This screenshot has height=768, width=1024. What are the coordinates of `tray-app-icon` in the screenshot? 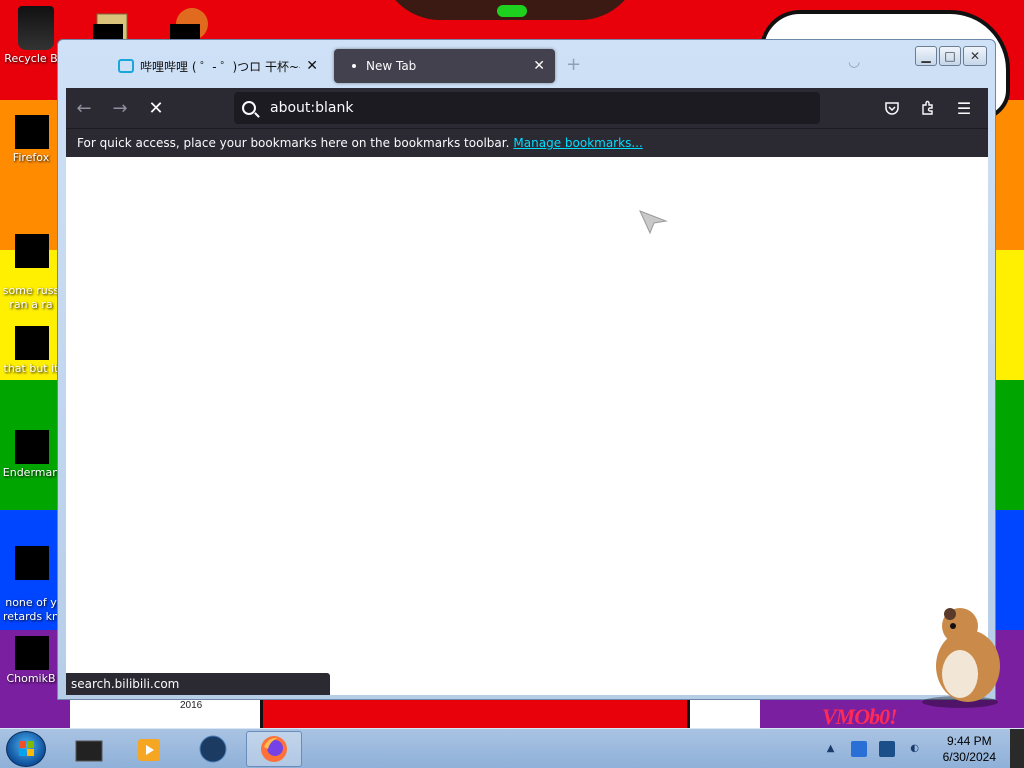 It's located at (858, 749).